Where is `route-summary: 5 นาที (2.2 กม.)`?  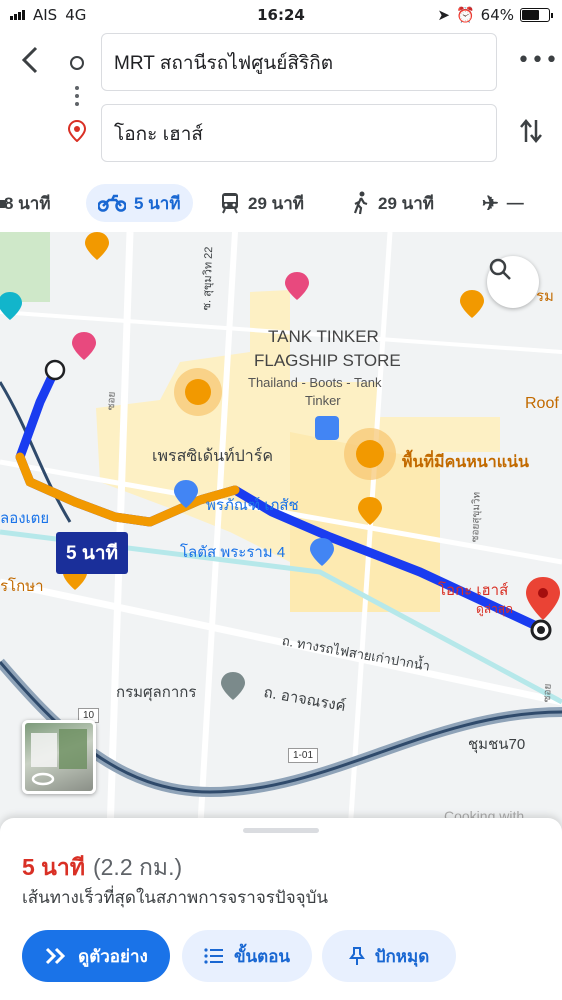 route-summary: 5 นาที (2.2 กม.) is located at coordinates (102, 868).